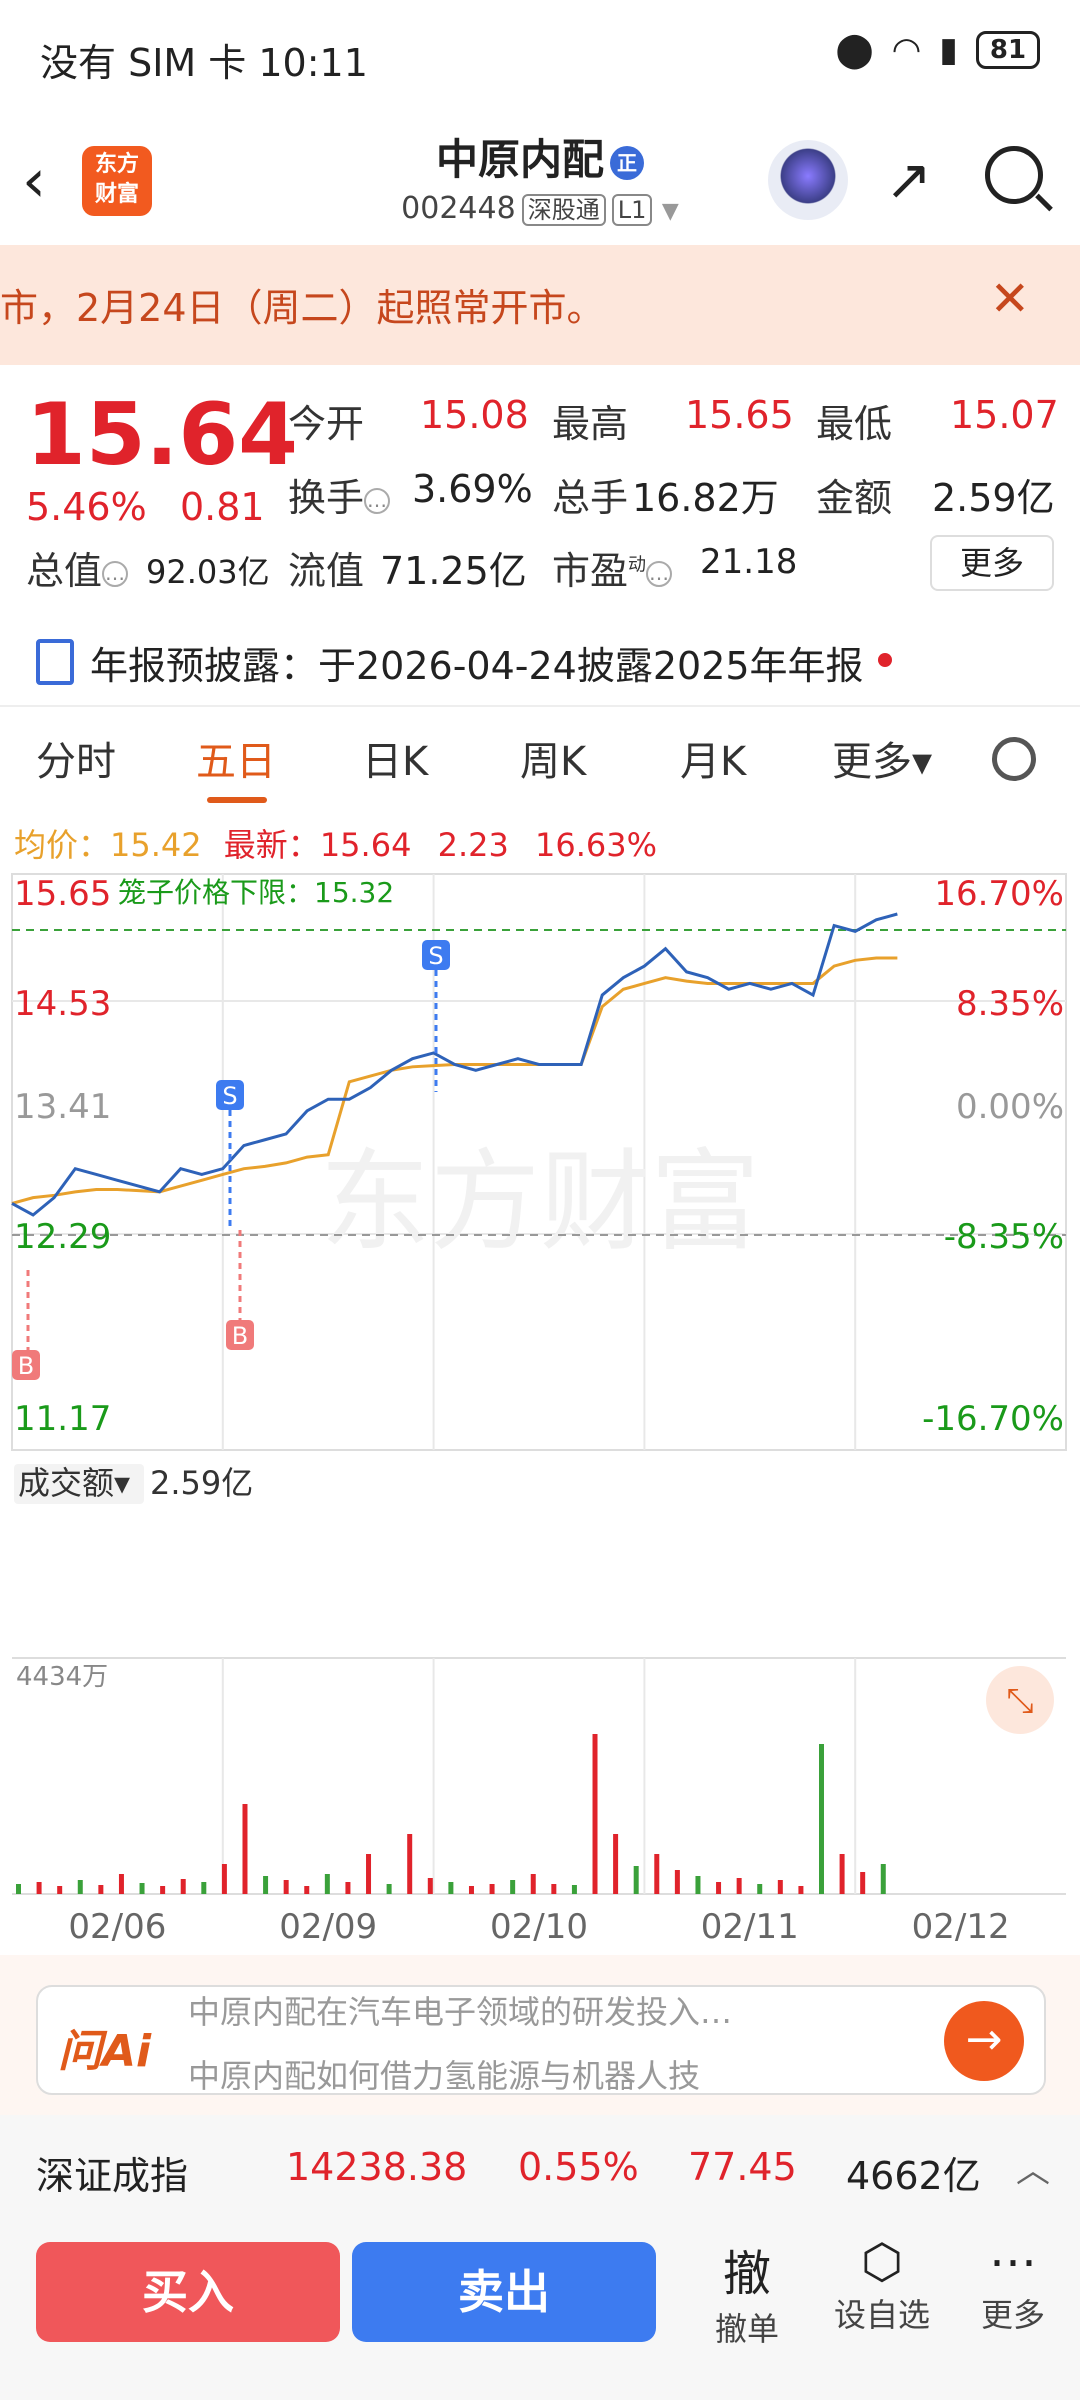  What do you see at coordinates (504, 2292) in the screenshot?
I see `sell-button: 卖出` at bounding box center [504, 2292].